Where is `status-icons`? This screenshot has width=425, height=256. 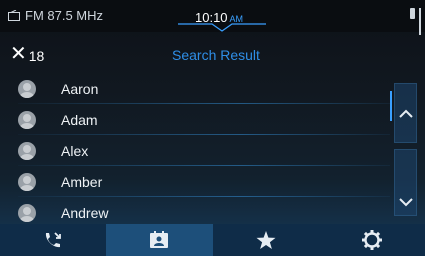
status-icons is located at coordinates (415, 21).